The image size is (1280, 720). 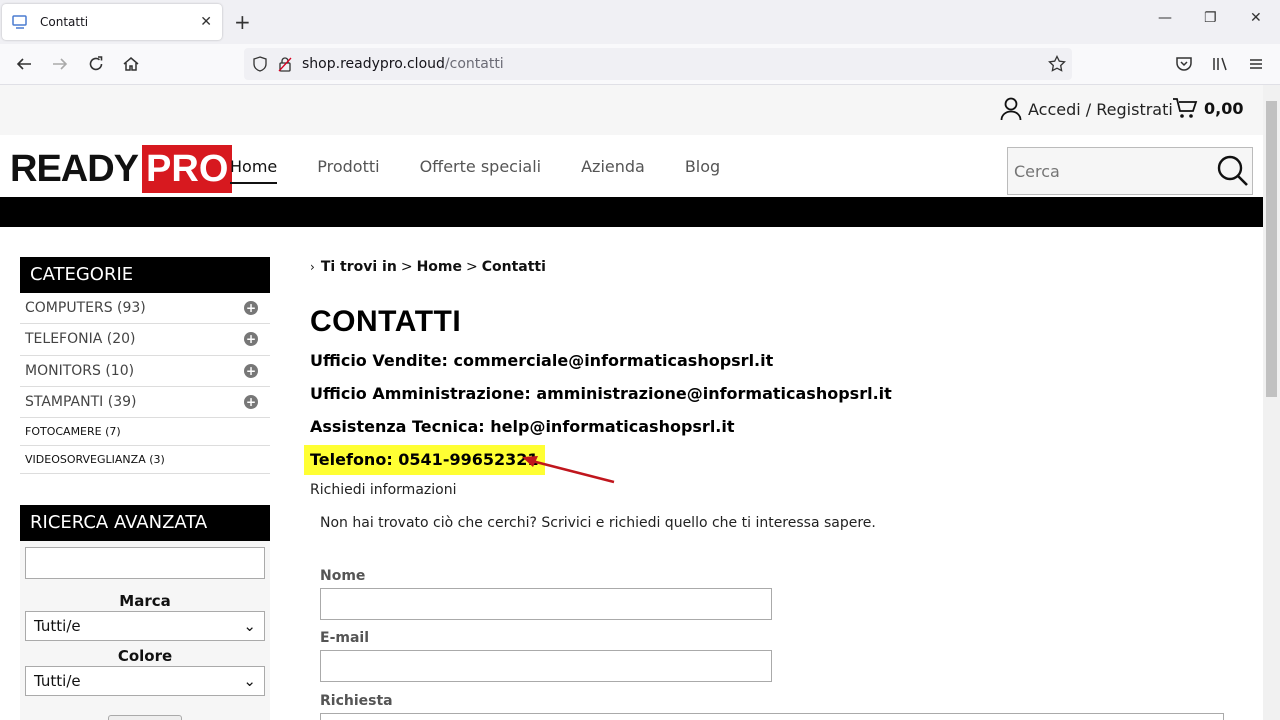 What do you see at coordinates (631, 110) in the screenshot?
I see `utility-bar: Accedi / Registrati 0,00` at bounding box center [631, 110].